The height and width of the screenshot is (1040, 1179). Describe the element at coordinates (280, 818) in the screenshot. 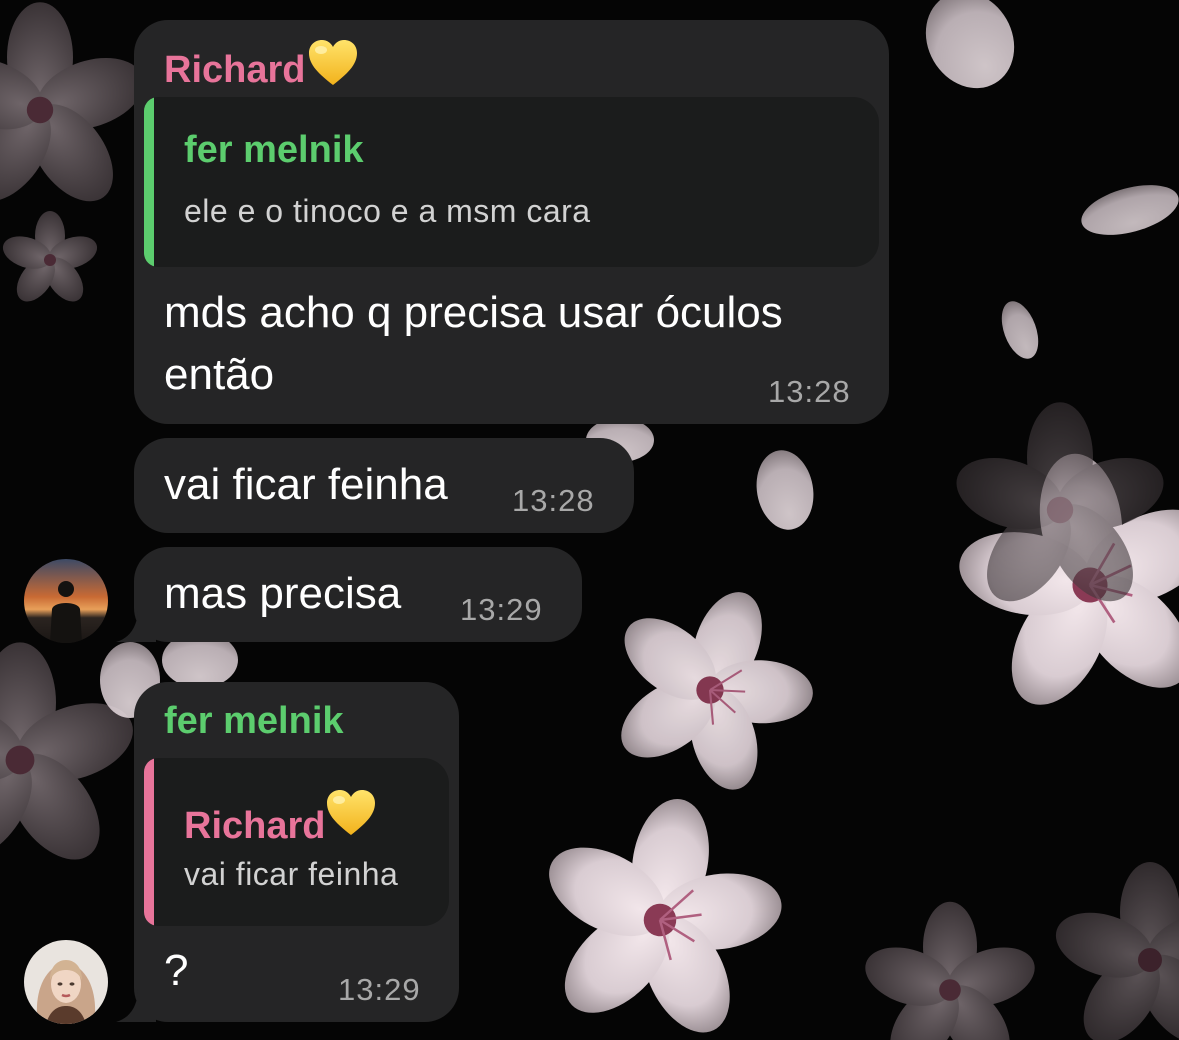

I see `reply-author: Richard` at that location.